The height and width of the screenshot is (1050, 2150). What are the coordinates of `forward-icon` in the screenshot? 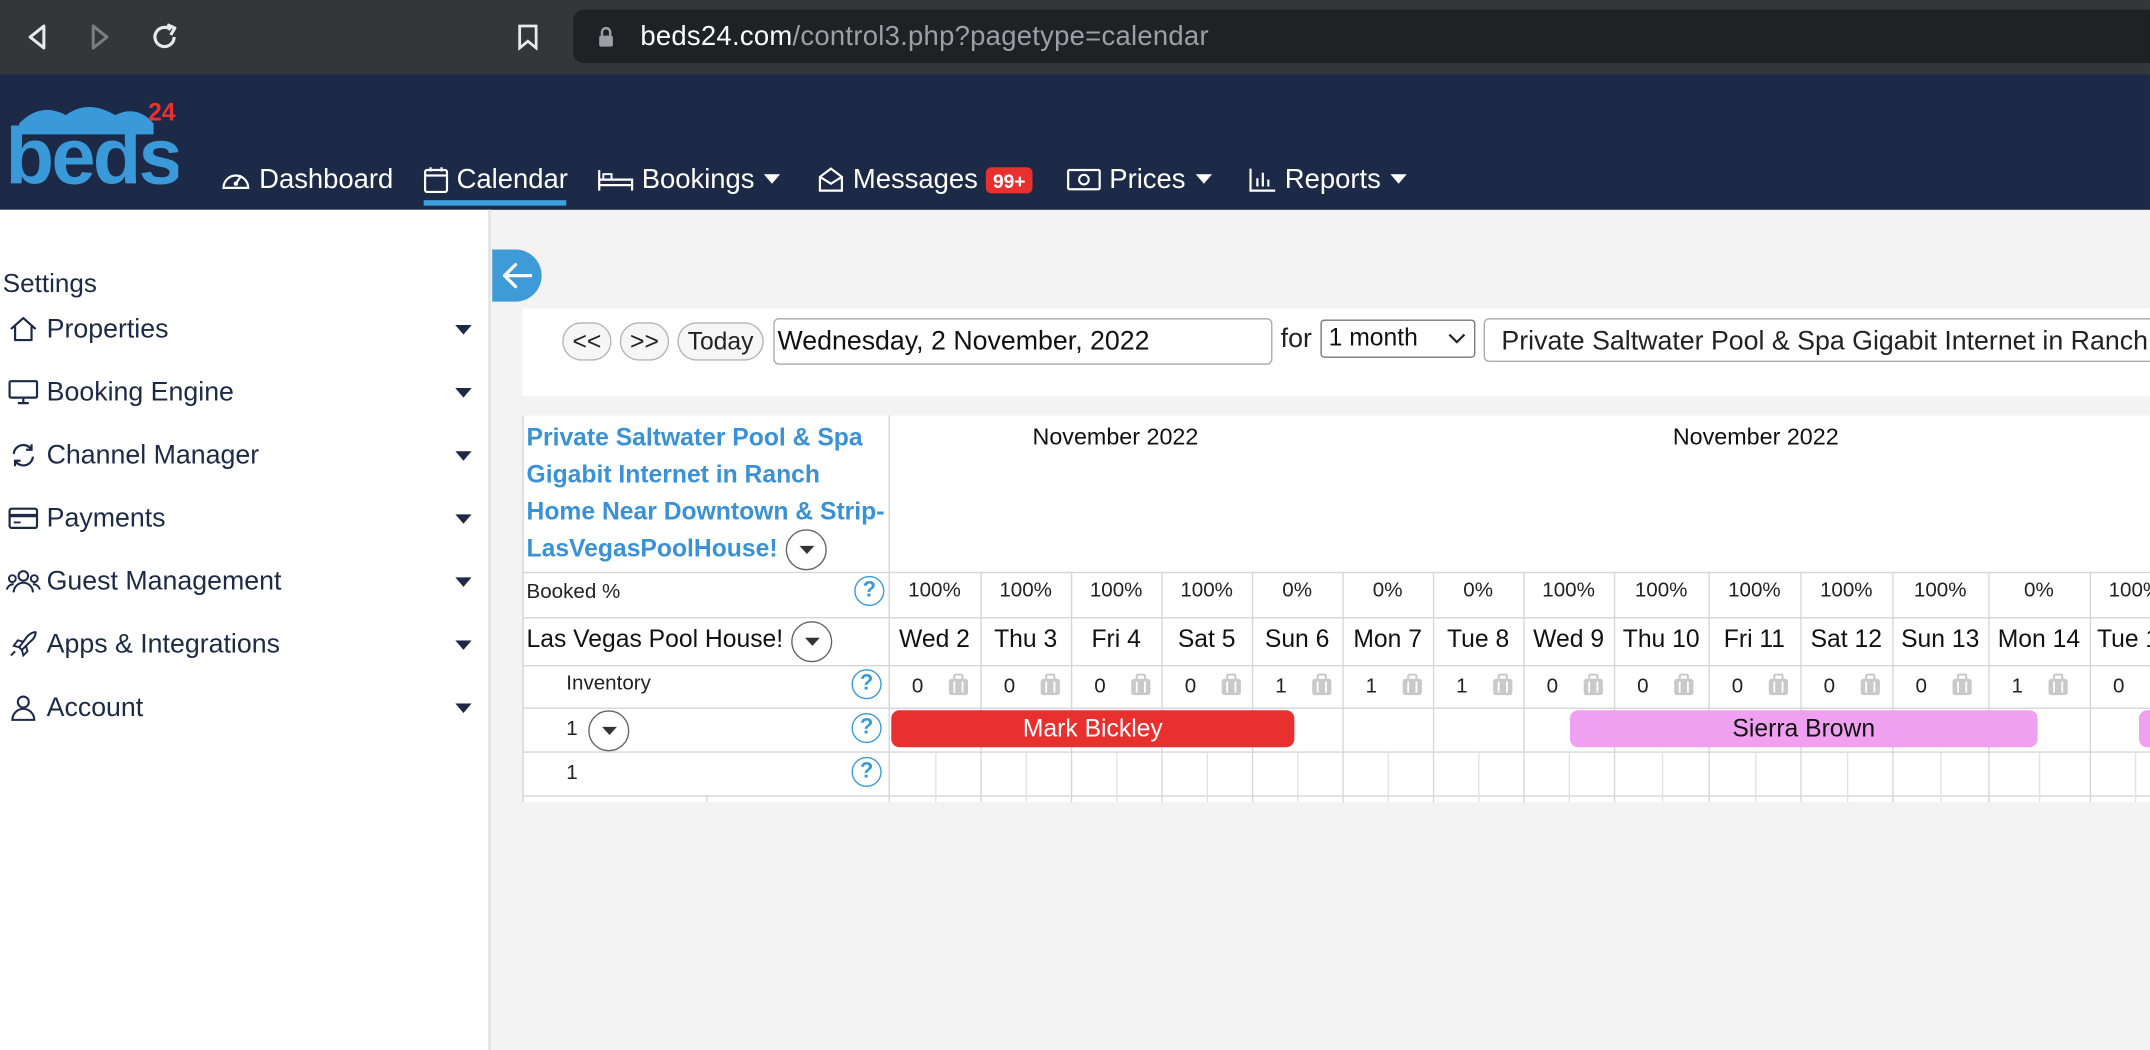 It's located at (100, 37).